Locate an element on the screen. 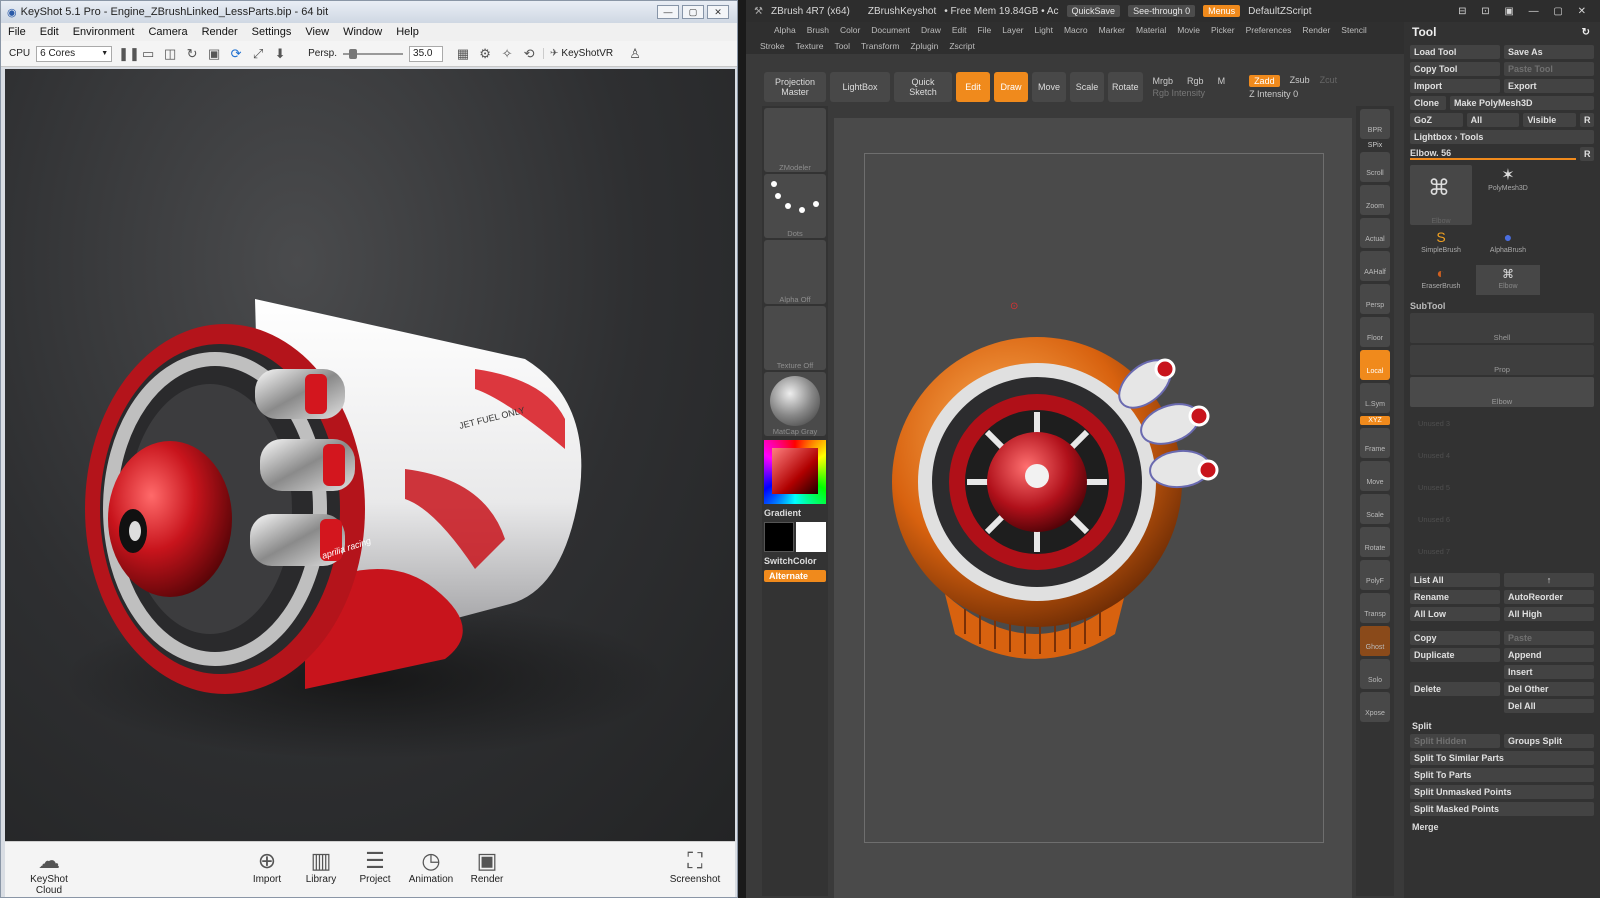 The image size is (1600, 898). keyshotvr-button: ✈ KeyShotVR is located at coordinates (578, 53).